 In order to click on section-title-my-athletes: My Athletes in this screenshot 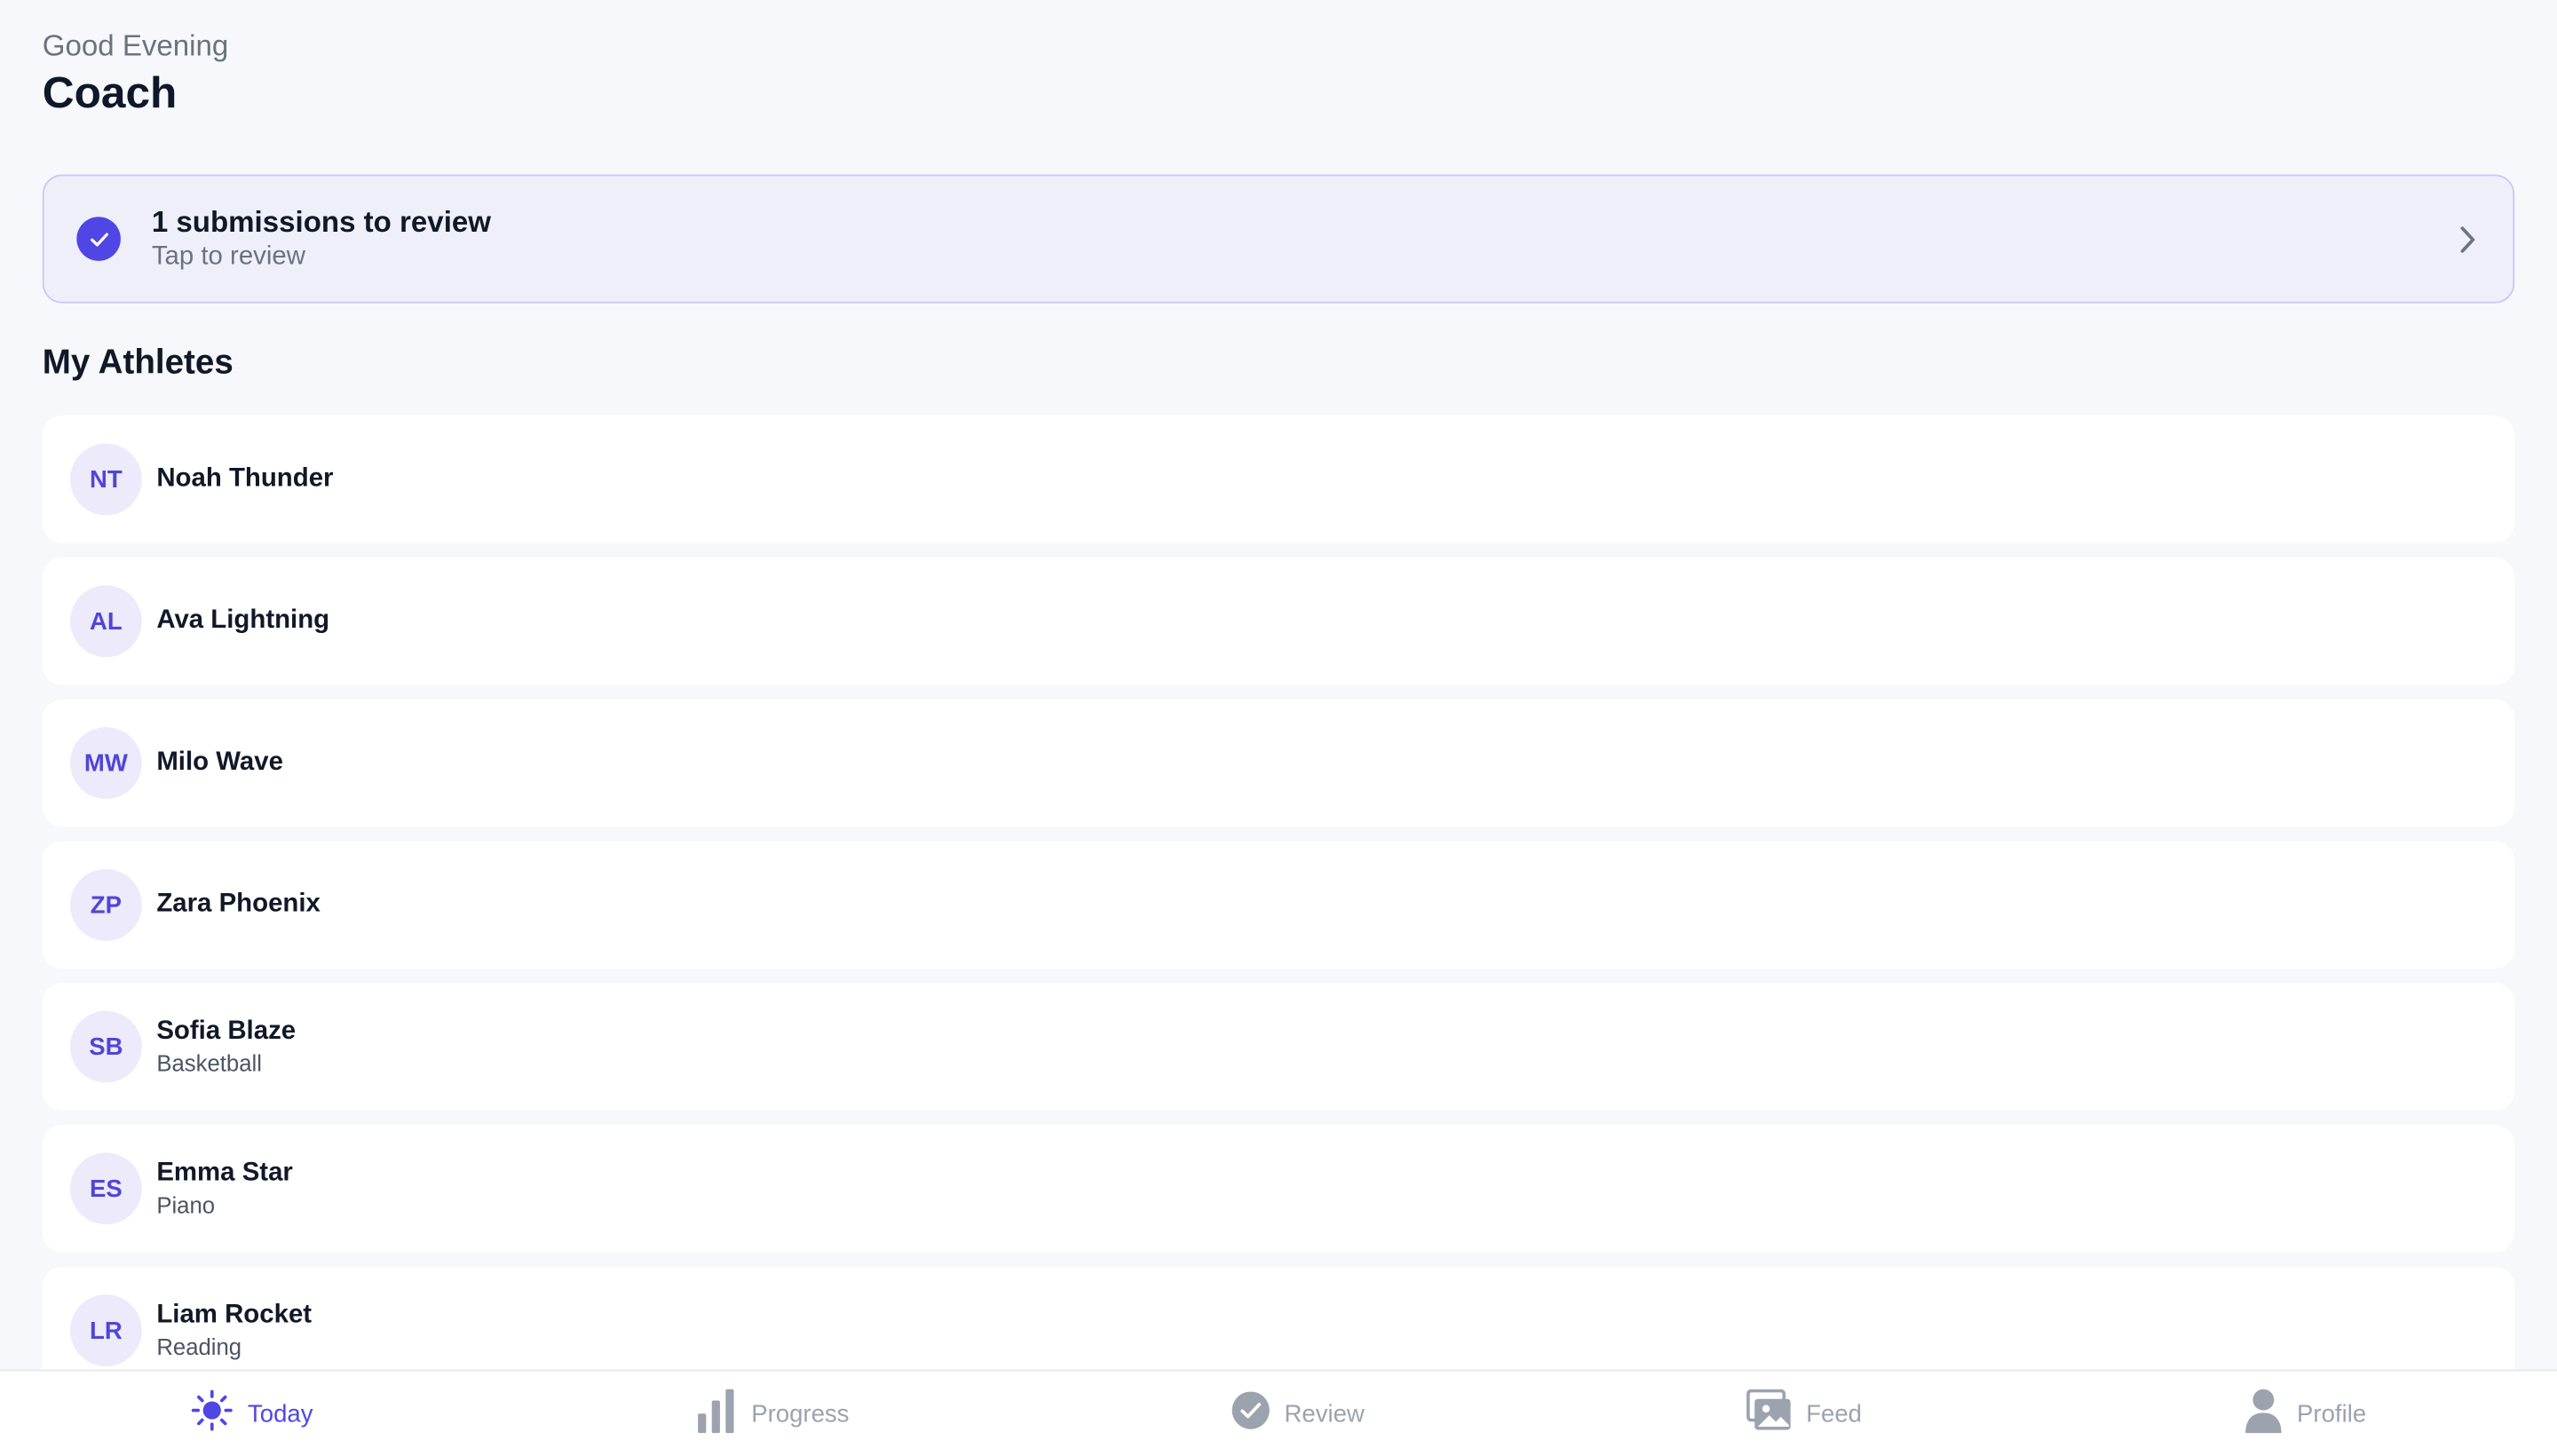, I will do `click(138, 363)`.